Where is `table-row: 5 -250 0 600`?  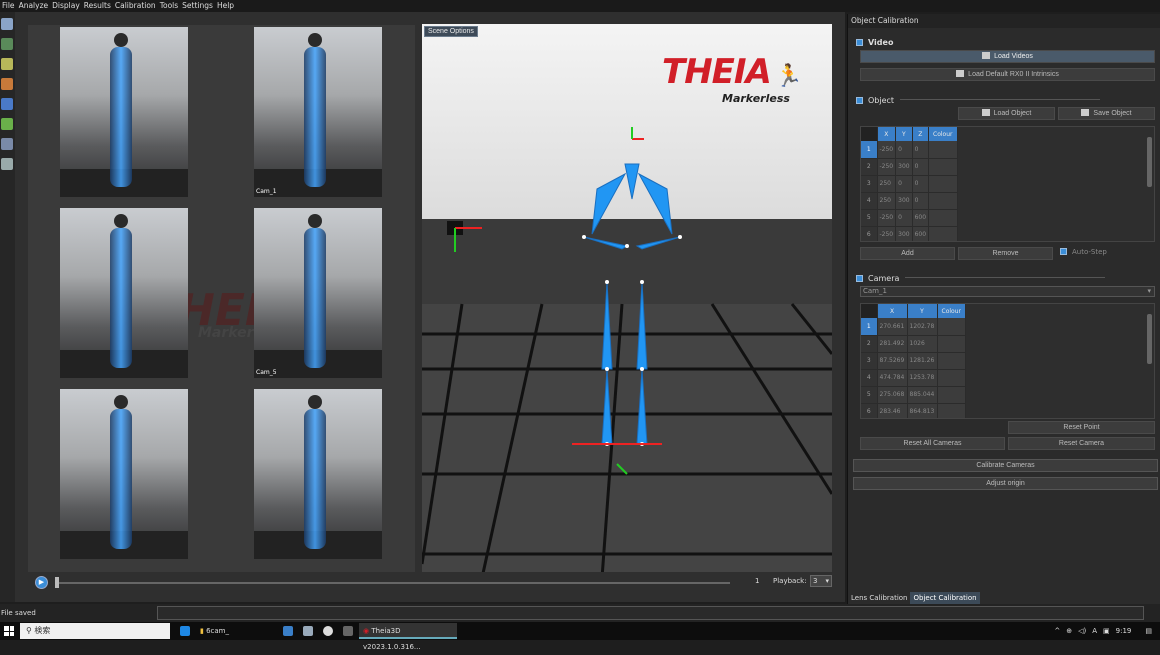 table-row: 5 -250 0 600 is located at coordinates (909, 218).